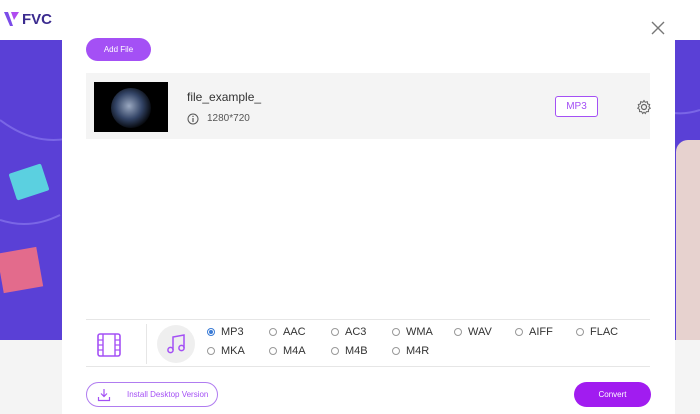 This screenshot has width=700, height=414. Describe the element at coordinates (11, 19) in the screenshot. I see `logo-mark-icon` at that location.